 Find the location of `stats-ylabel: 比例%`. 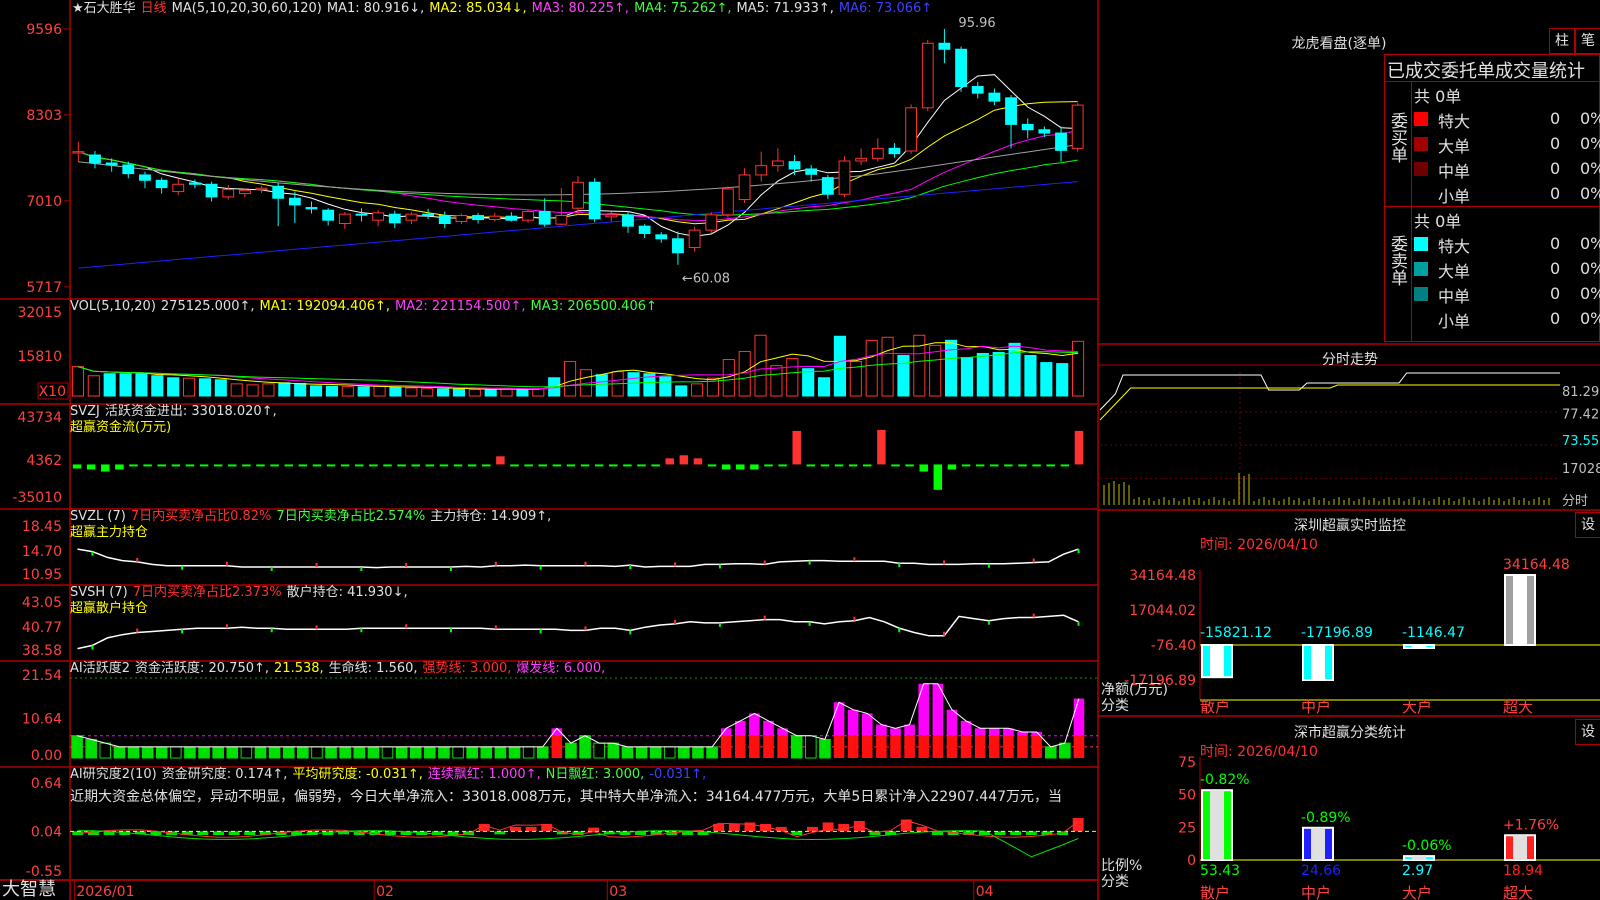

stats-ylabel: 比例% is located at coordinates (1122, 866).